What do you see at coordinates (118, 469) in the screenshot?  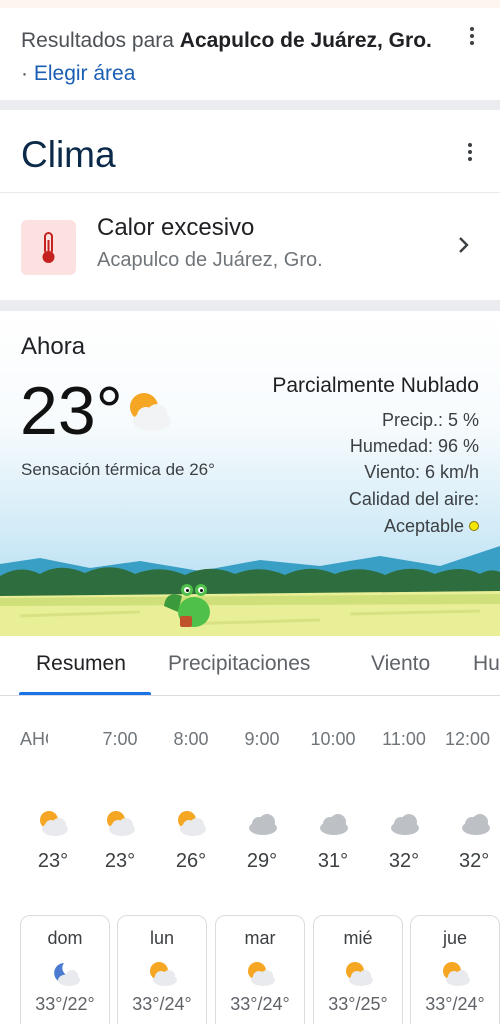 I see `feels-like: Sensación térmica de 26°` at bounding box center [118, 469].